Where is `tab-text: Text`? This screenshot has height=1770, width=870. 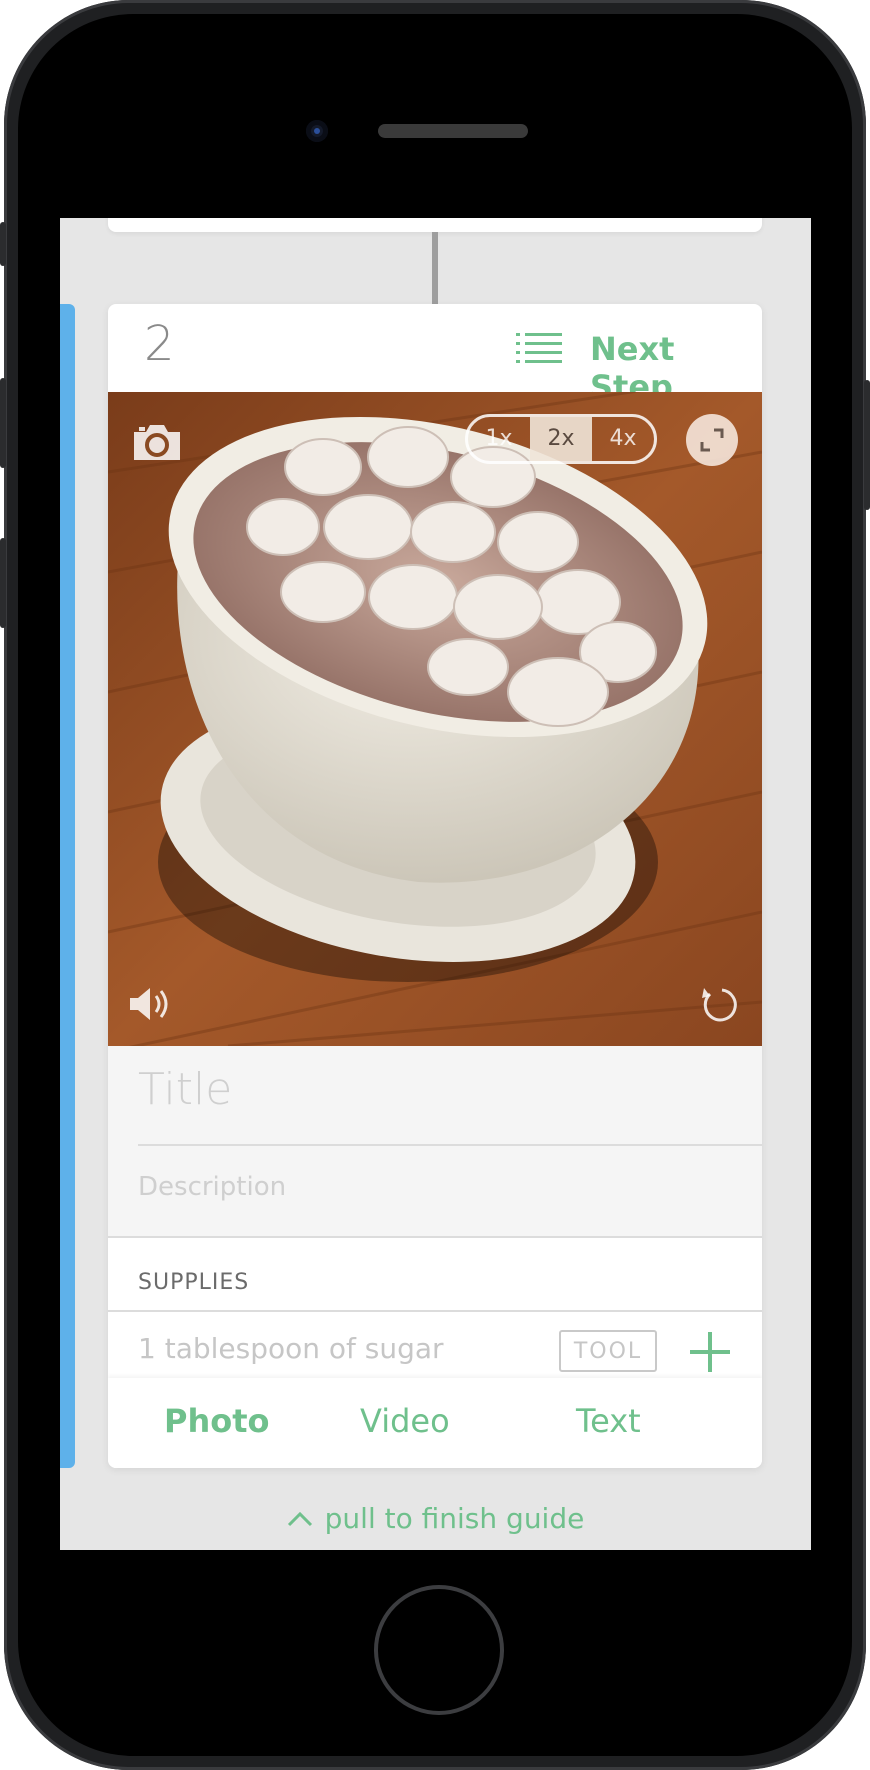 tab-text: Text is located at coordinates (608, 1421).